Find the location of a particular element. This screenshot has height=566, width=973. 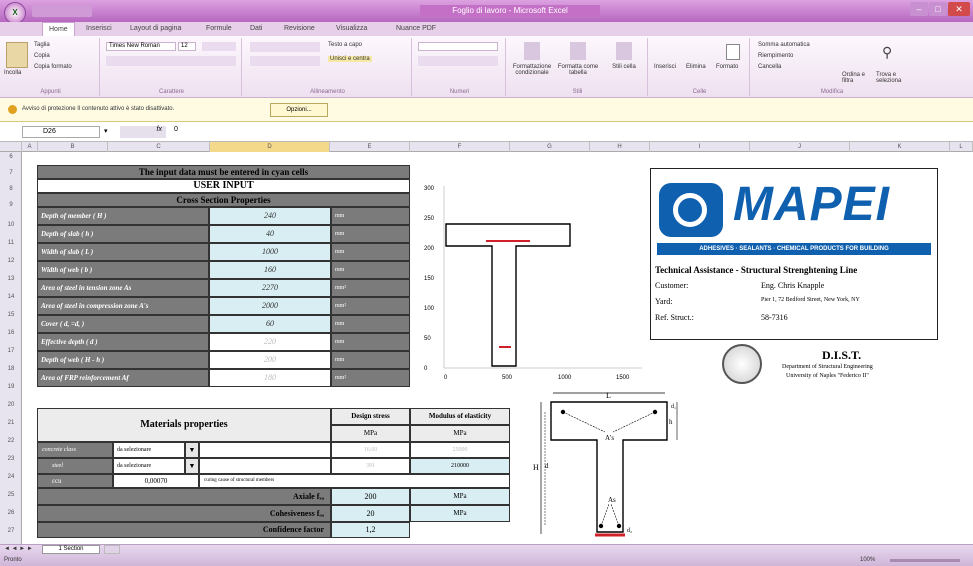

row-header: 8 is located at coordinates (11, 189).